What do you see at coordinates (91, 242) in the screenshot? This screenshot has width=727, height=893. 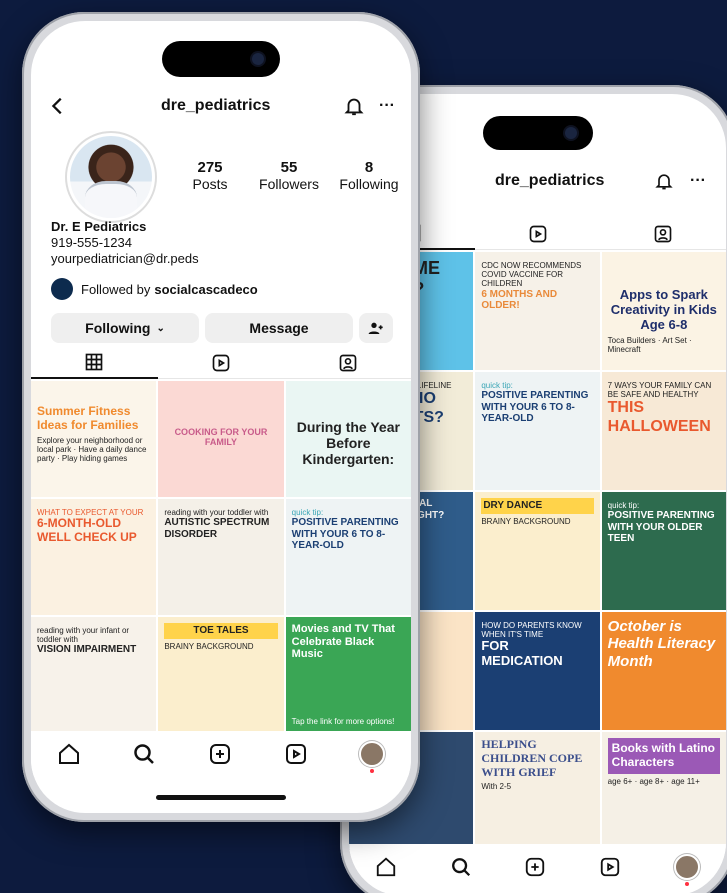 I see `profile-phone: 919-555-1234` at bounding box center [91, 242].